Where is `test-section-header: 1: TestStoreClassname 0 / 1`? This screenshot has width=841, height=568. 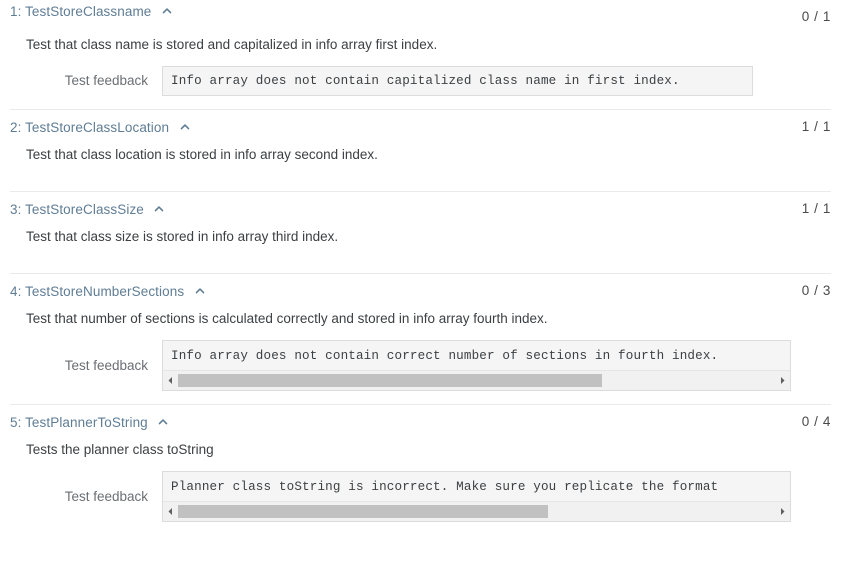
test-section-header: 1: TestStoreClassname 0 / 1 is located at coordinates (420, 12).